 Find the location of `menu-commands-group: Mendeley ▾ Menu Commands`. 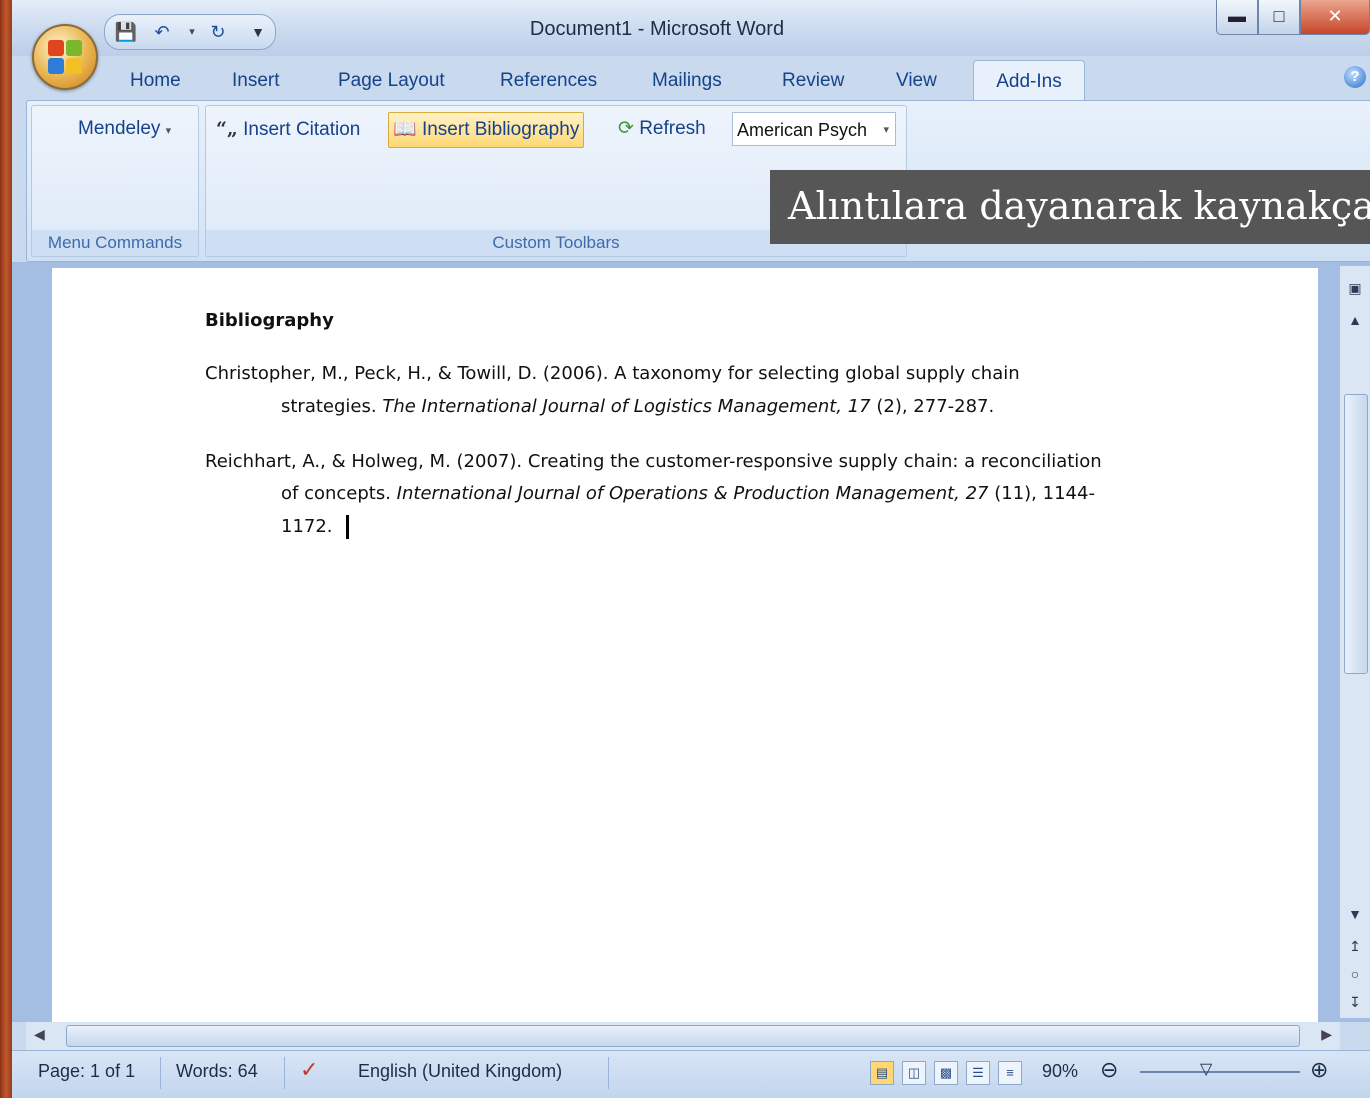

menu-commands-group: Mendeley ▾ Menu Commands is located at coordinates (115, 181).